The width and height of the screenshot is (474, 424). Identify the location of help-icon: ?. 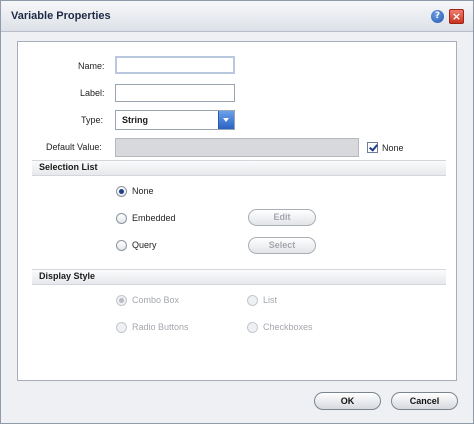
(437, 16).